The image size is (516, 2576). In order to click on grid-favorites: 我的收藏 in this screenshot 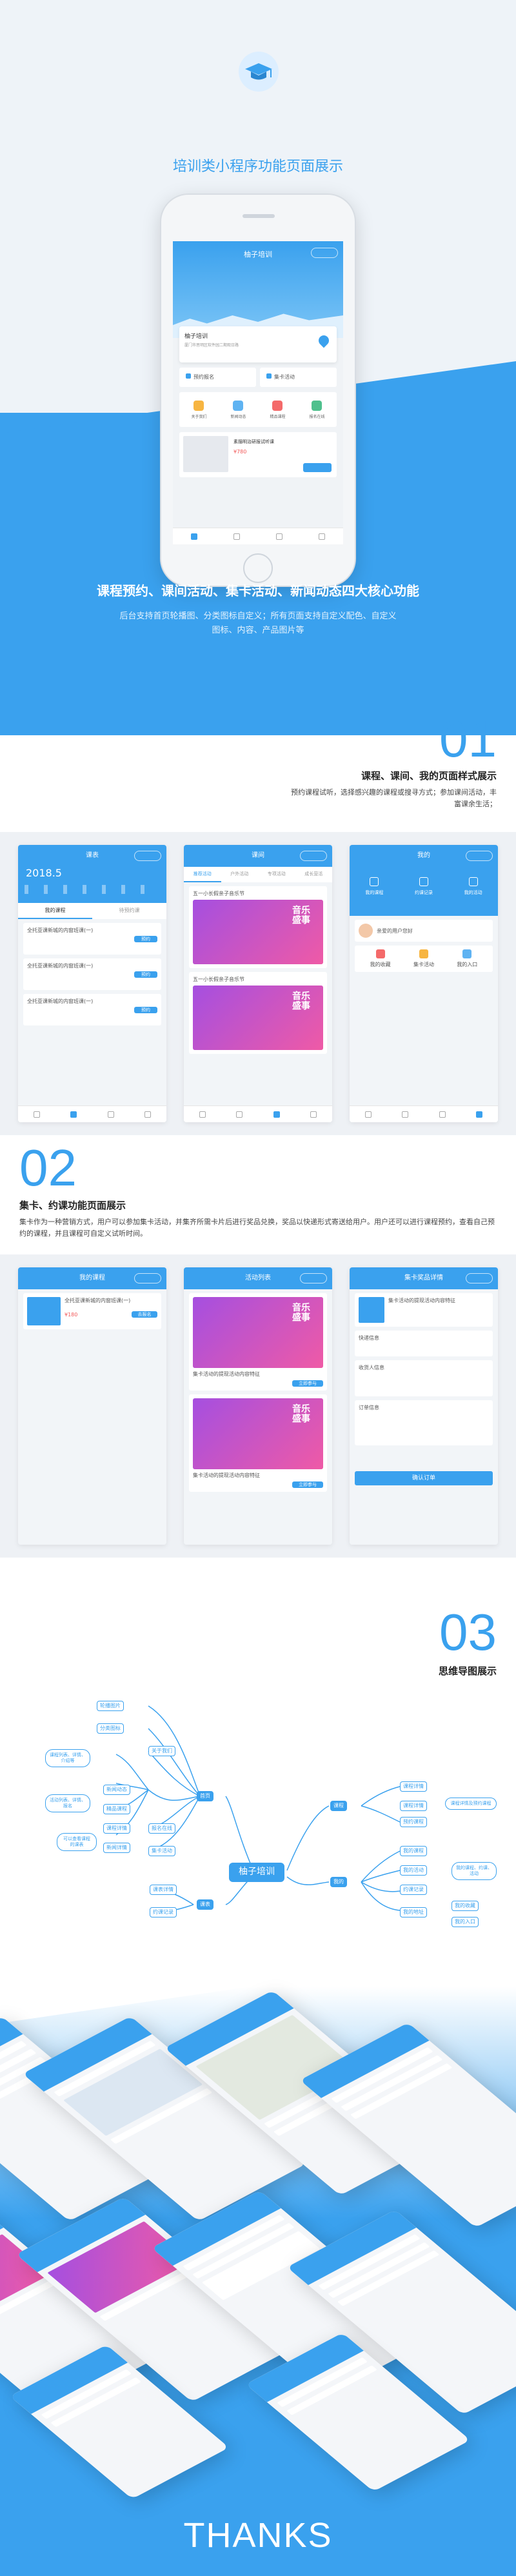, I will do `click(380, 959)`.